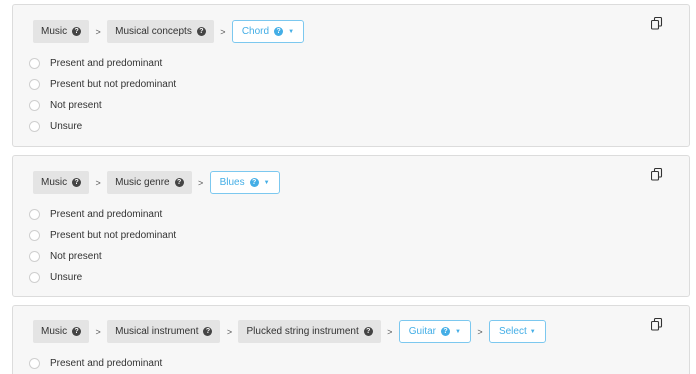  I want to click on crumb-musical-concepts: Musical concepts ?, so click(160, 31).